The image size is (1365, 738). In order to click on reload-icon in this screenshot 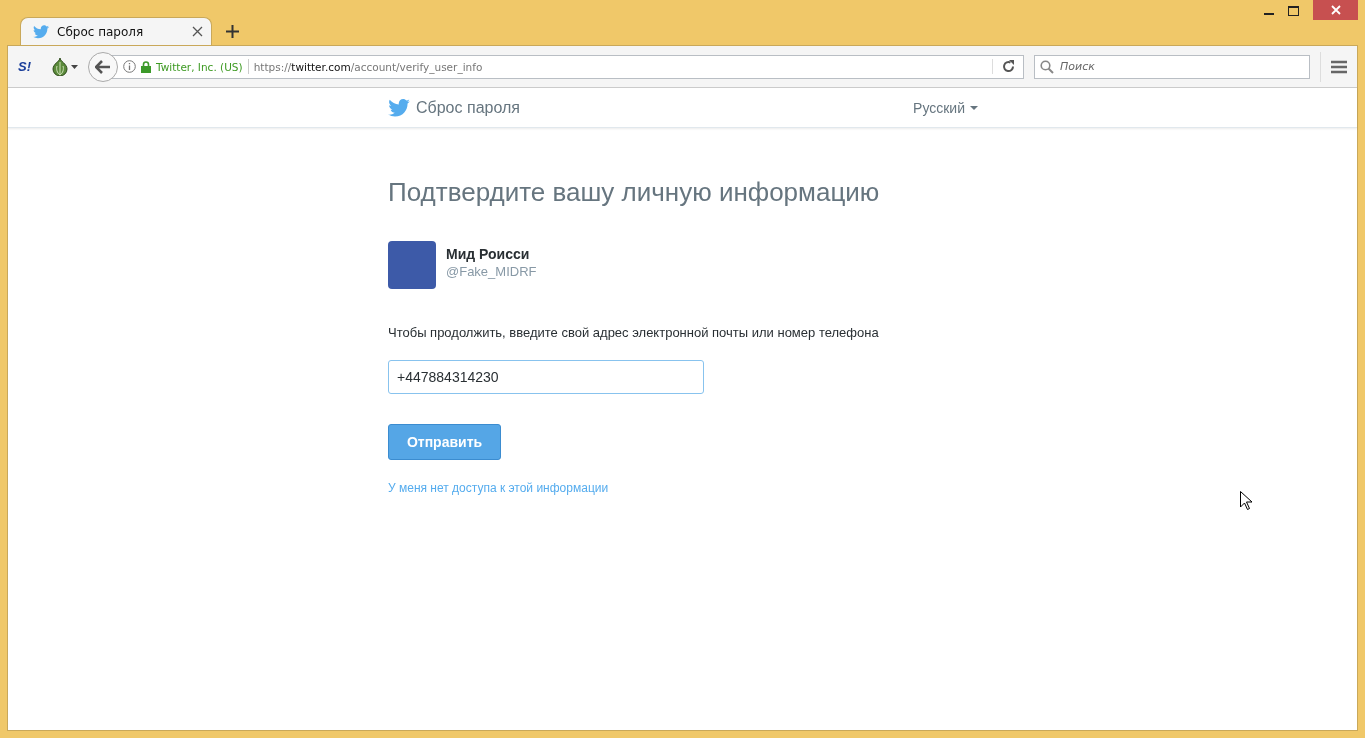, I will do `click(1008, 66)`.